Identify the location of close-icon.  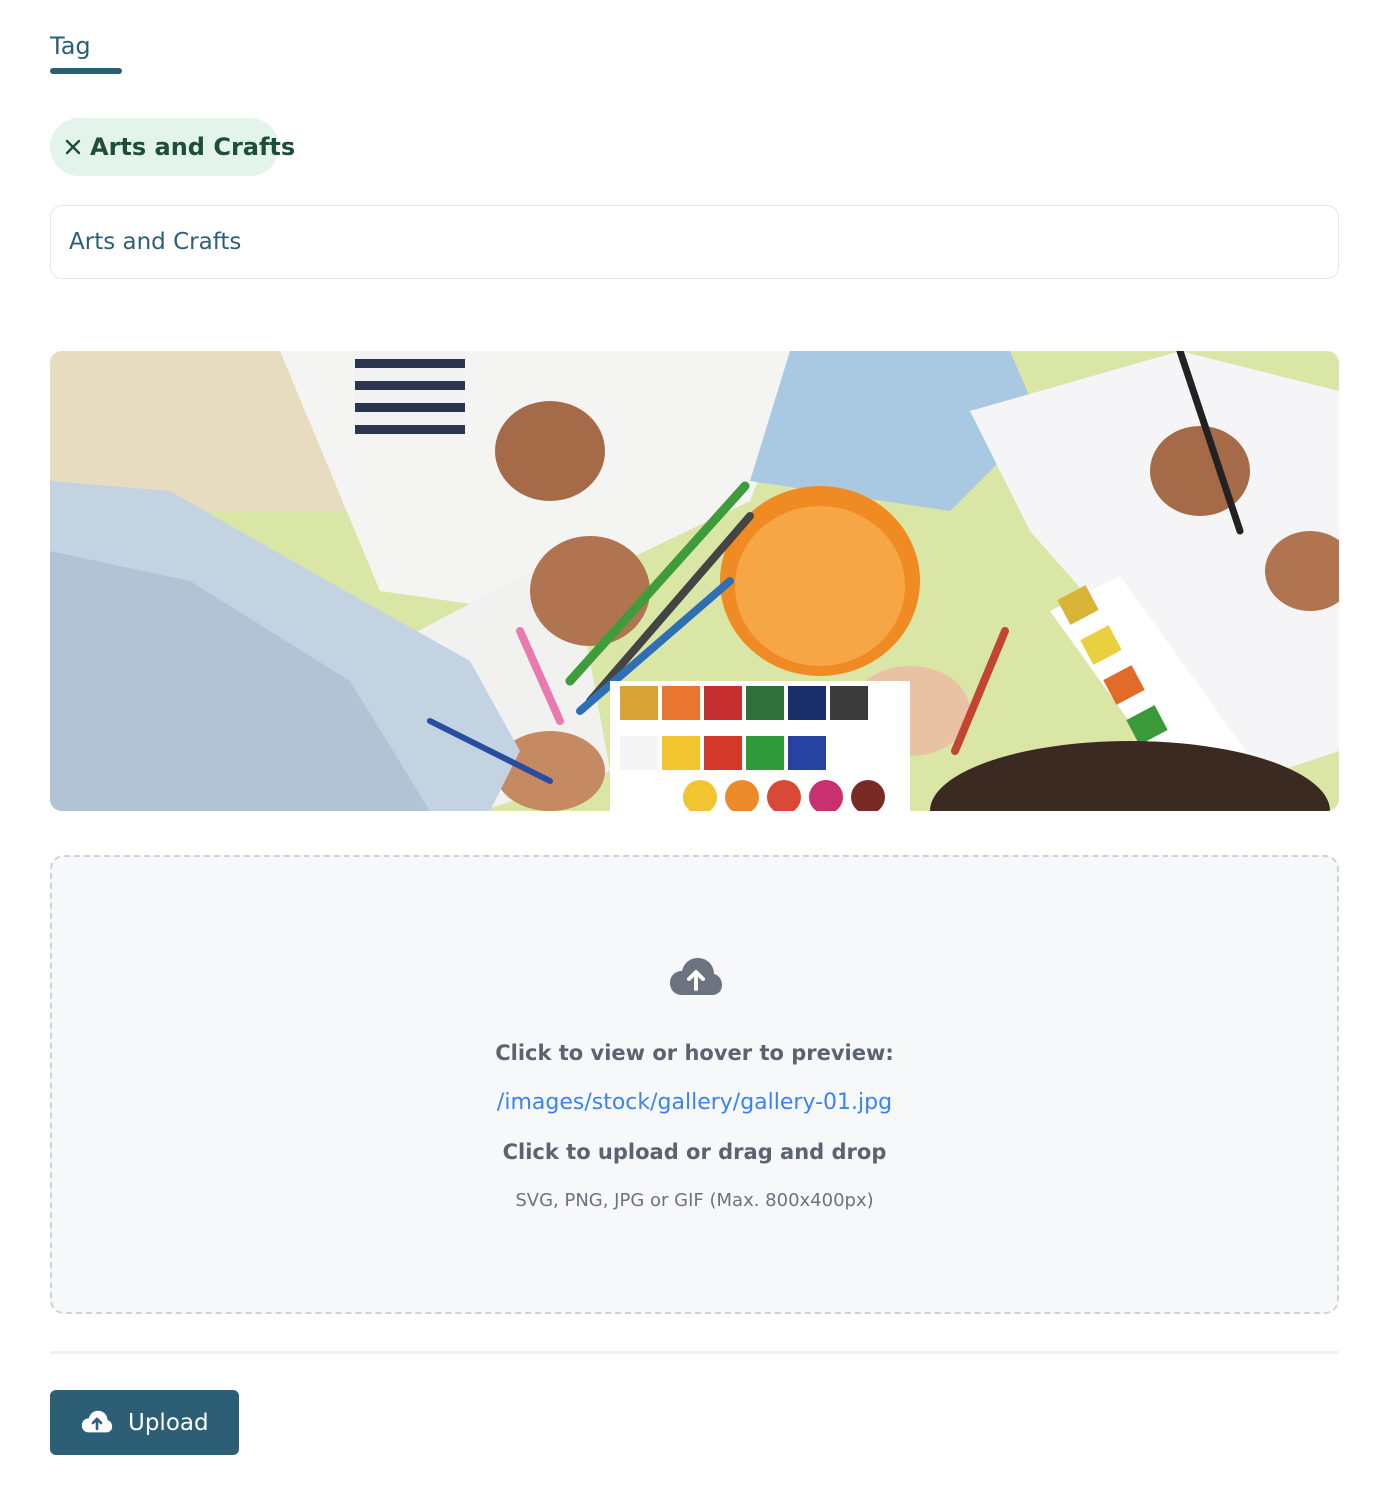
(73, 147).